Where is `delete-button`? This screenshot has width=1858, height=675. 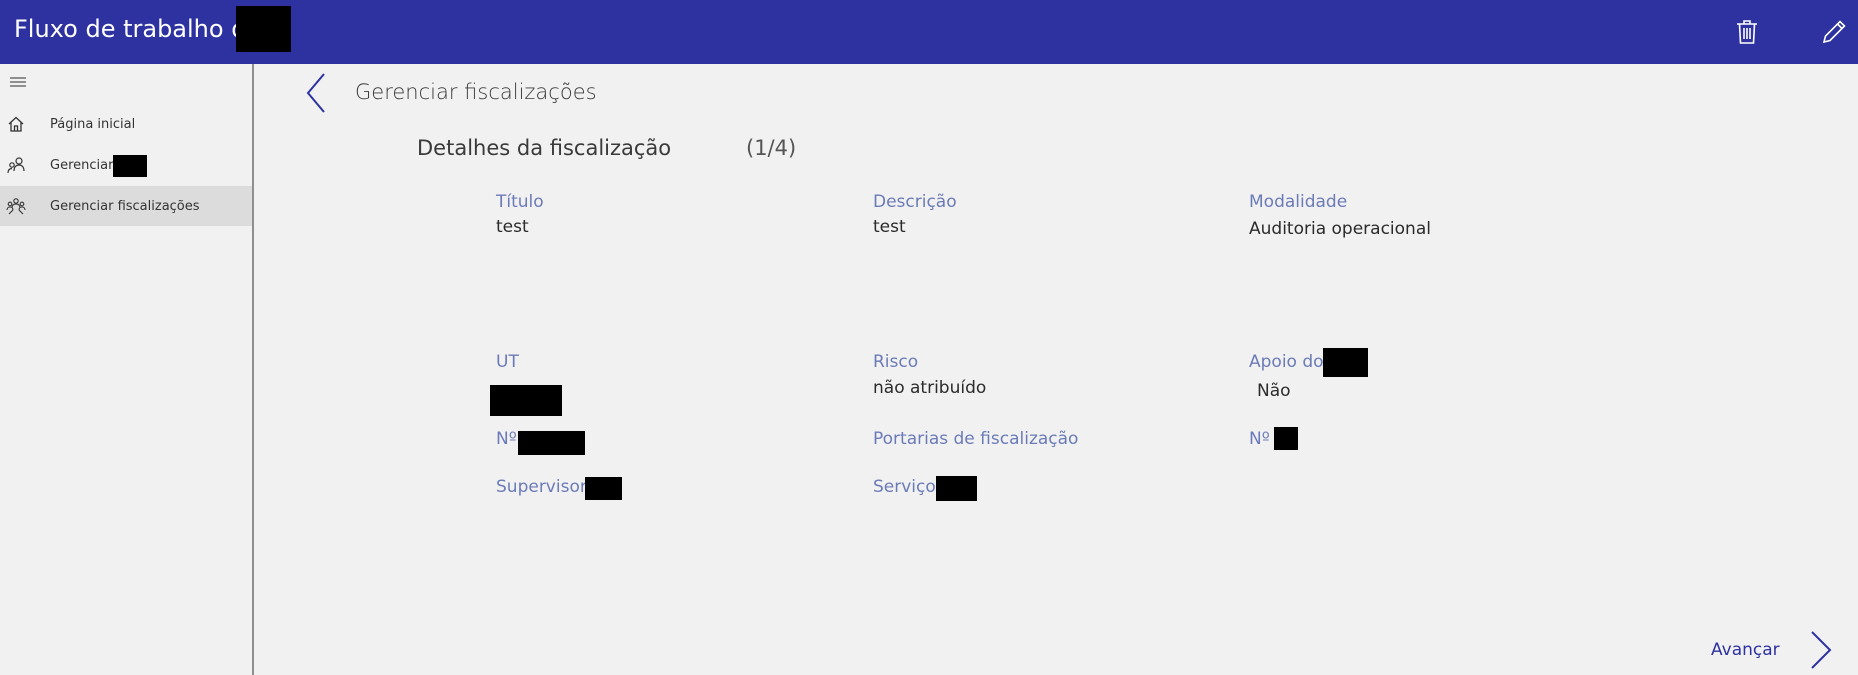 delete-button is located at coordinates (1747, 32).